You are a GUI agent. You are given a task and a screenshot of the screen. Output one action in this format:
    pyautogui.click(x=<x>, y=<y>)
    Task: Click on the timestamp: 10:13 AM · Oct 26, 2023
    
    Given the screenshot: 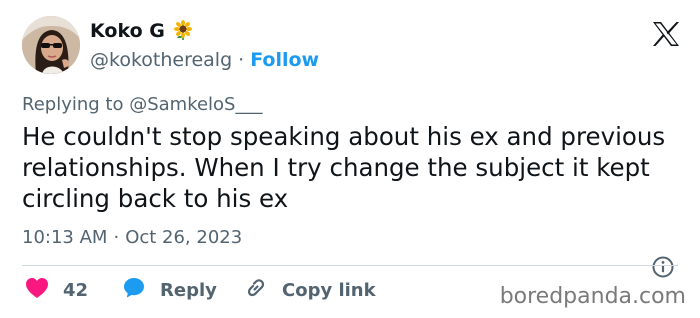 What is the action you would take?
    pyautogui.click(x=132, y=237)
    